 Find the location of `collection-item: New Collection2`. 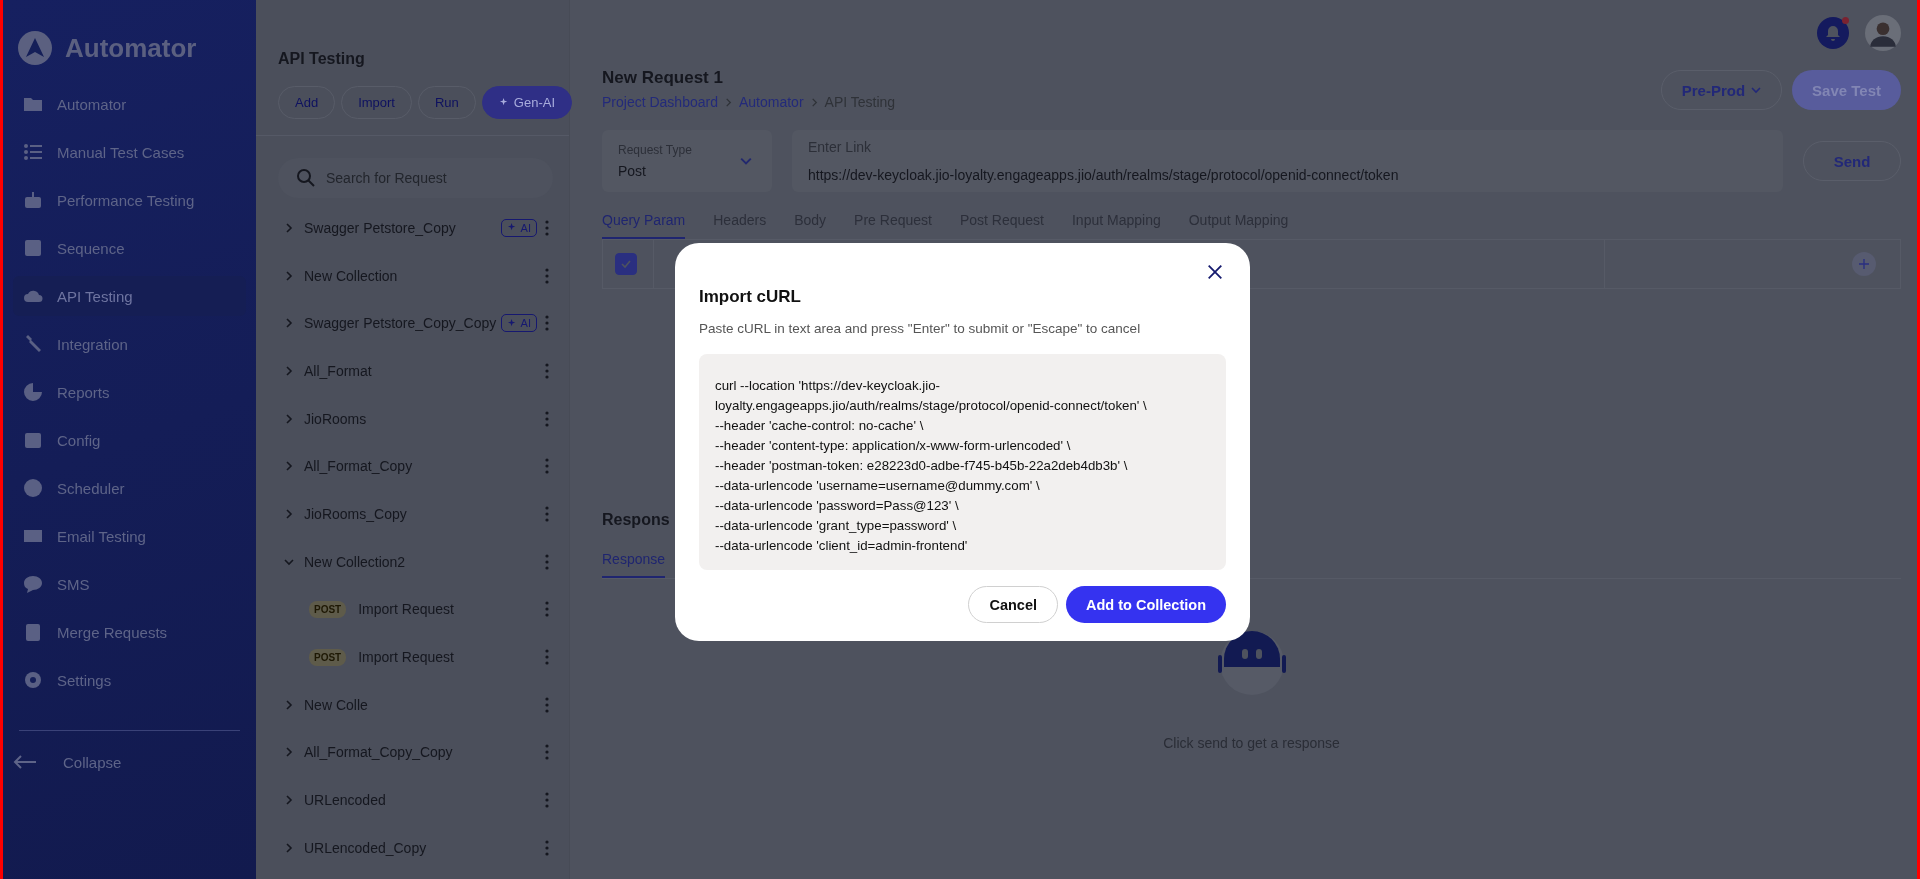

collection-item: New Collection2 is located at coordinates (412, 561).